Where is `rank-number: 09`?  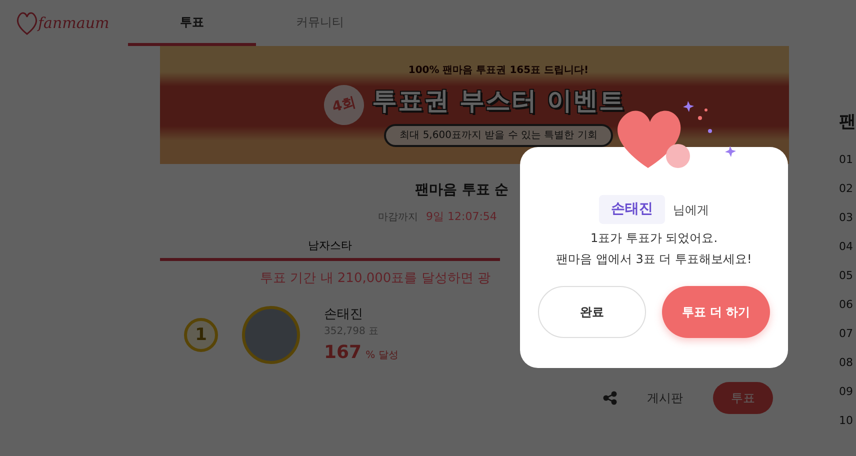 rank-number: 09 is located at coordinates (846, 392).